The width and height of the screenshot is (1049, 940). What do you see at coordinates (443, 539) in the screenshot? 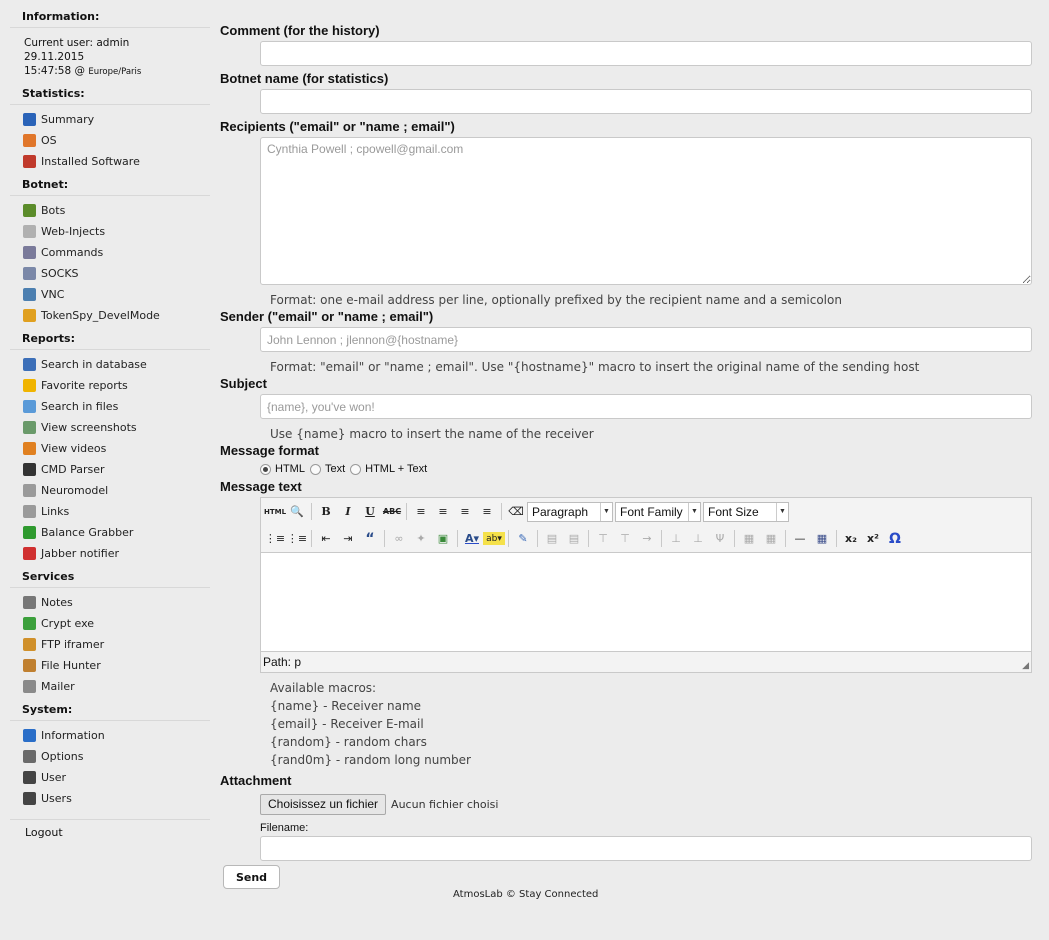
I see `image-icon: ▣` at bounding box center [443, 539].